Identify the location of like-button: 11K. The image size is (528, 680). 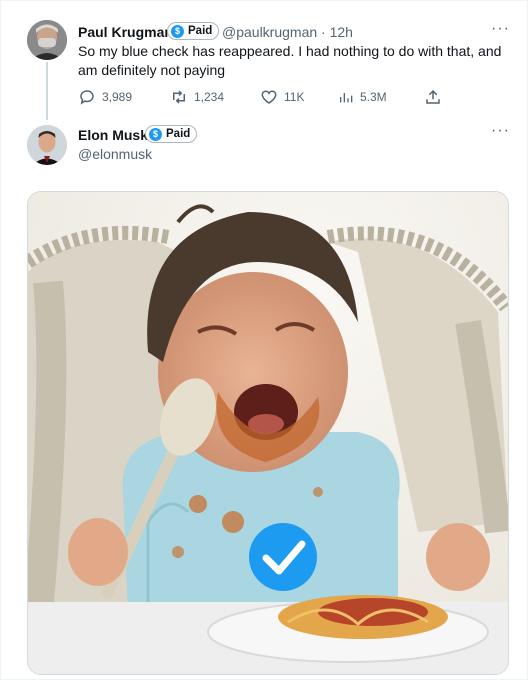
(282, 97).